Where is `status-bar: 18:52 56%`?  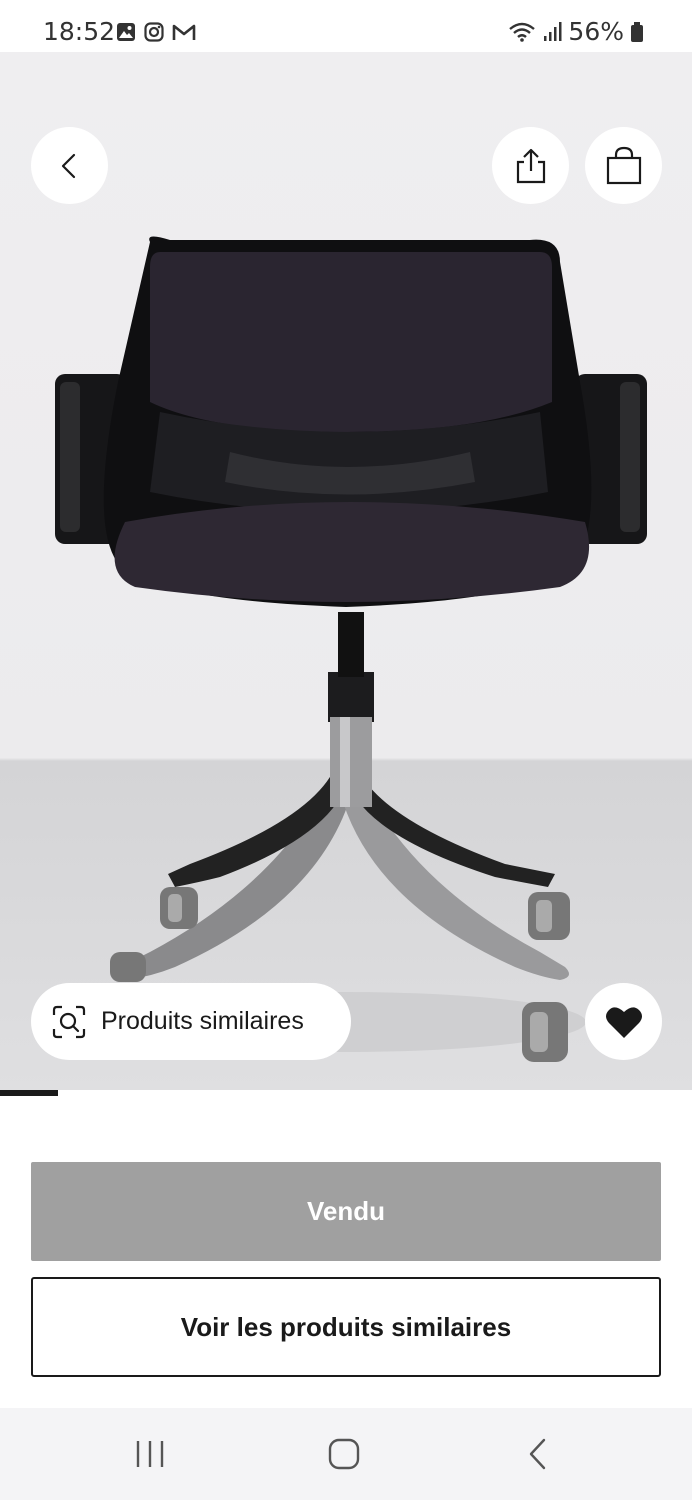 status-bar: 18:52 56% is located at coordinates (346, 26).